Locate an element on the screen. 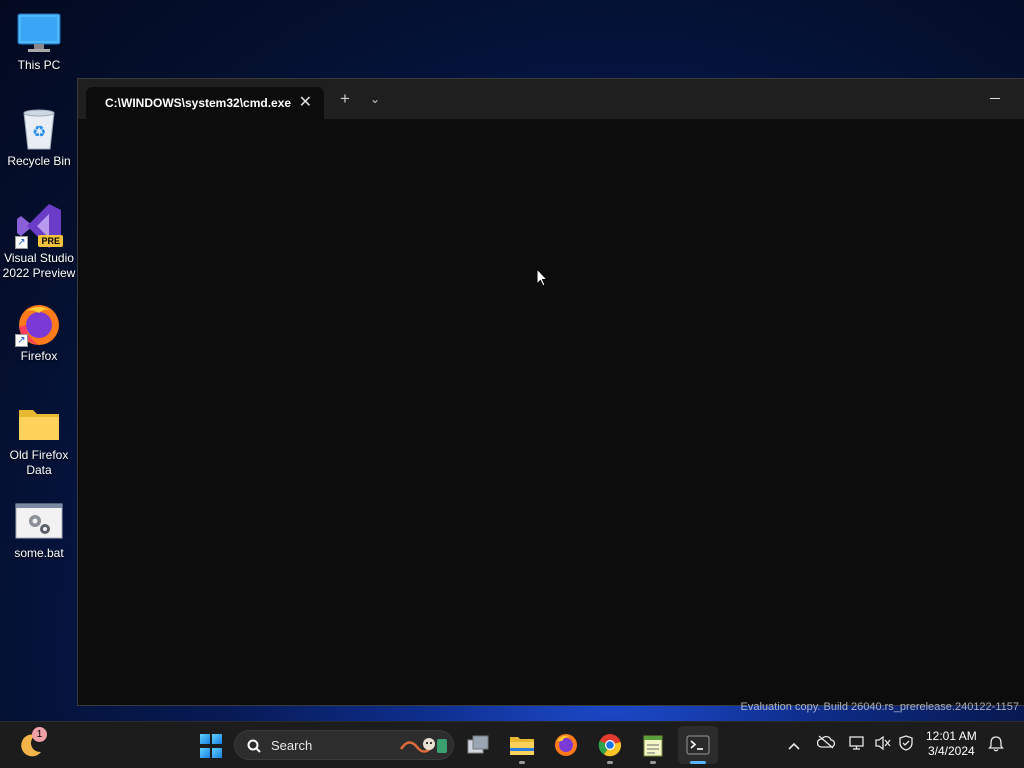 The height and width of the screenshot is (768, 1024). notepad-icon is located at coordinates (653, 746).